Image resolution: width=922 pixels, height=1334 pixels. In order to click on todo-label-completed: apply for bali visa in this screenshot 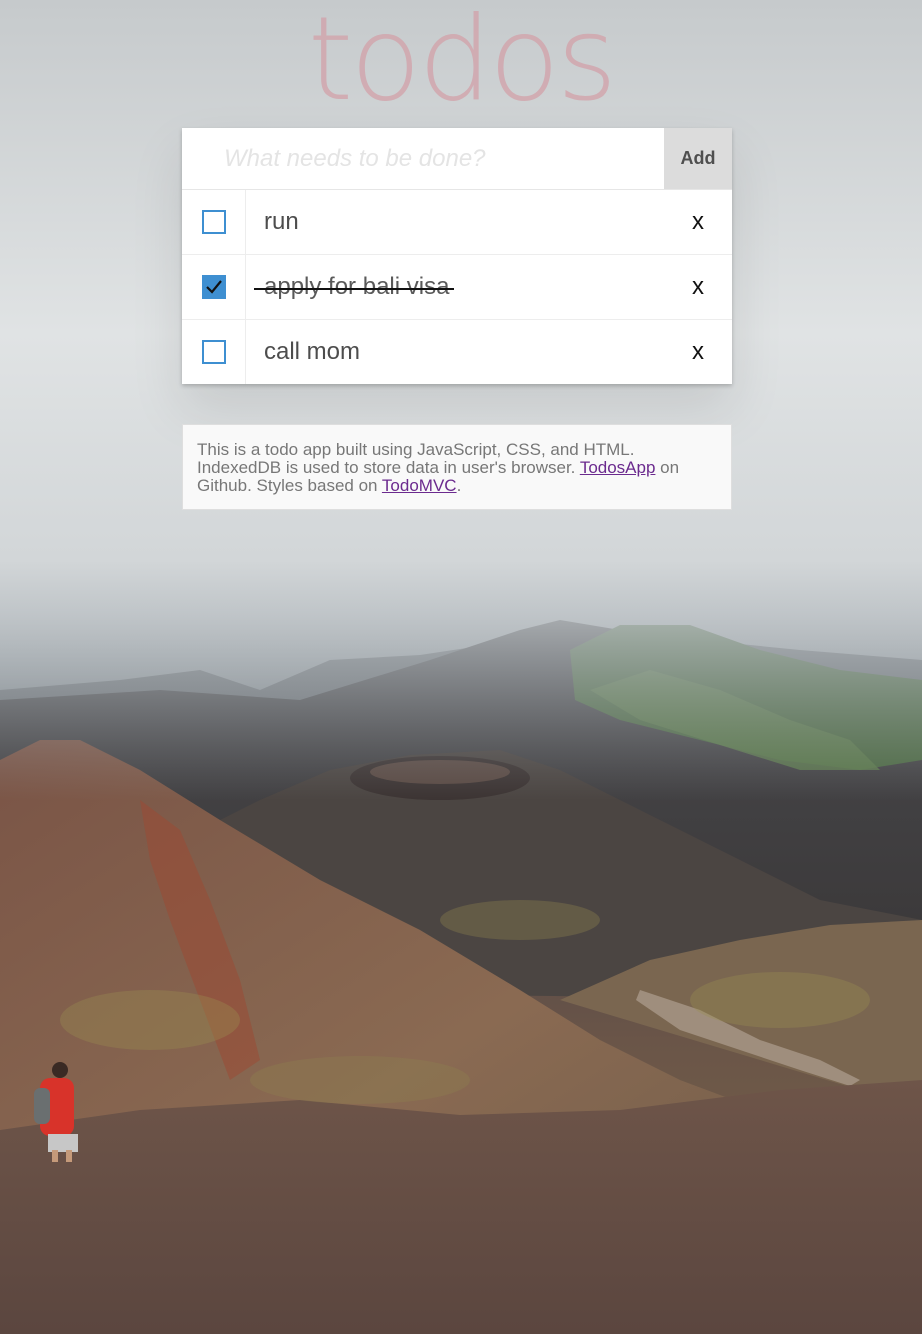, I will do `click(457, 287)`.